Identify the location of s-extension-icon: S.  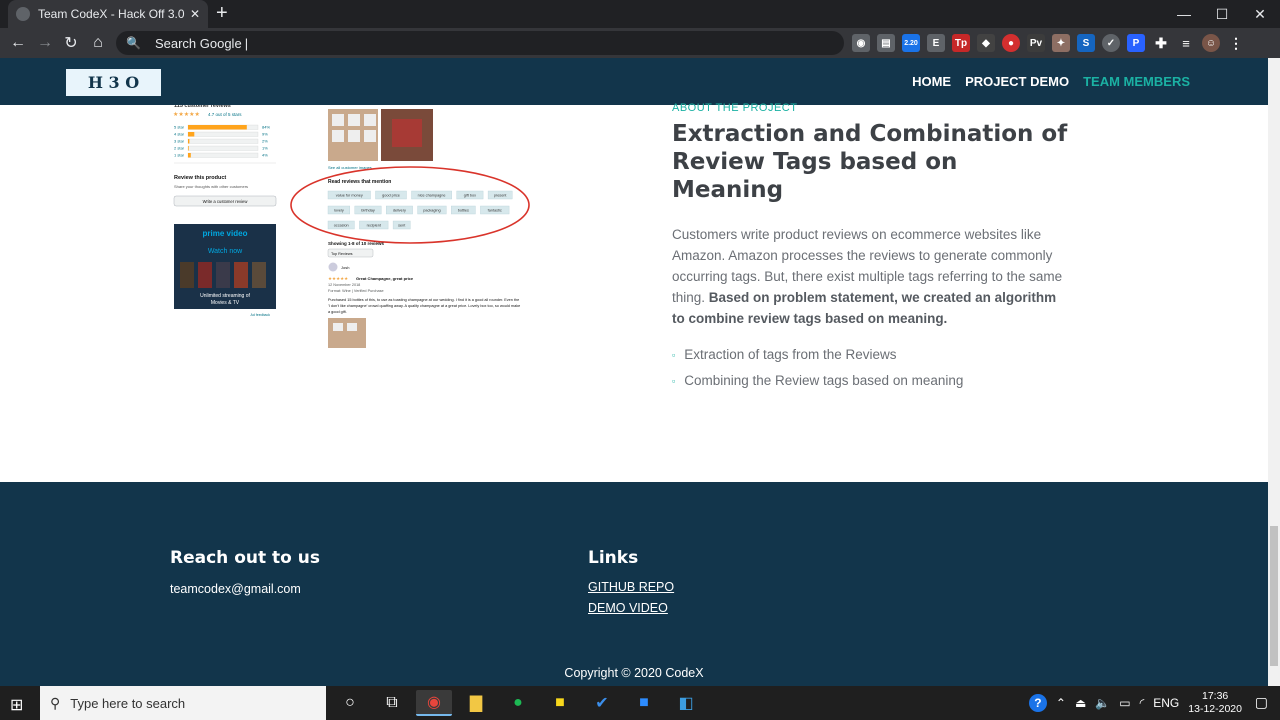
(1086, 43).